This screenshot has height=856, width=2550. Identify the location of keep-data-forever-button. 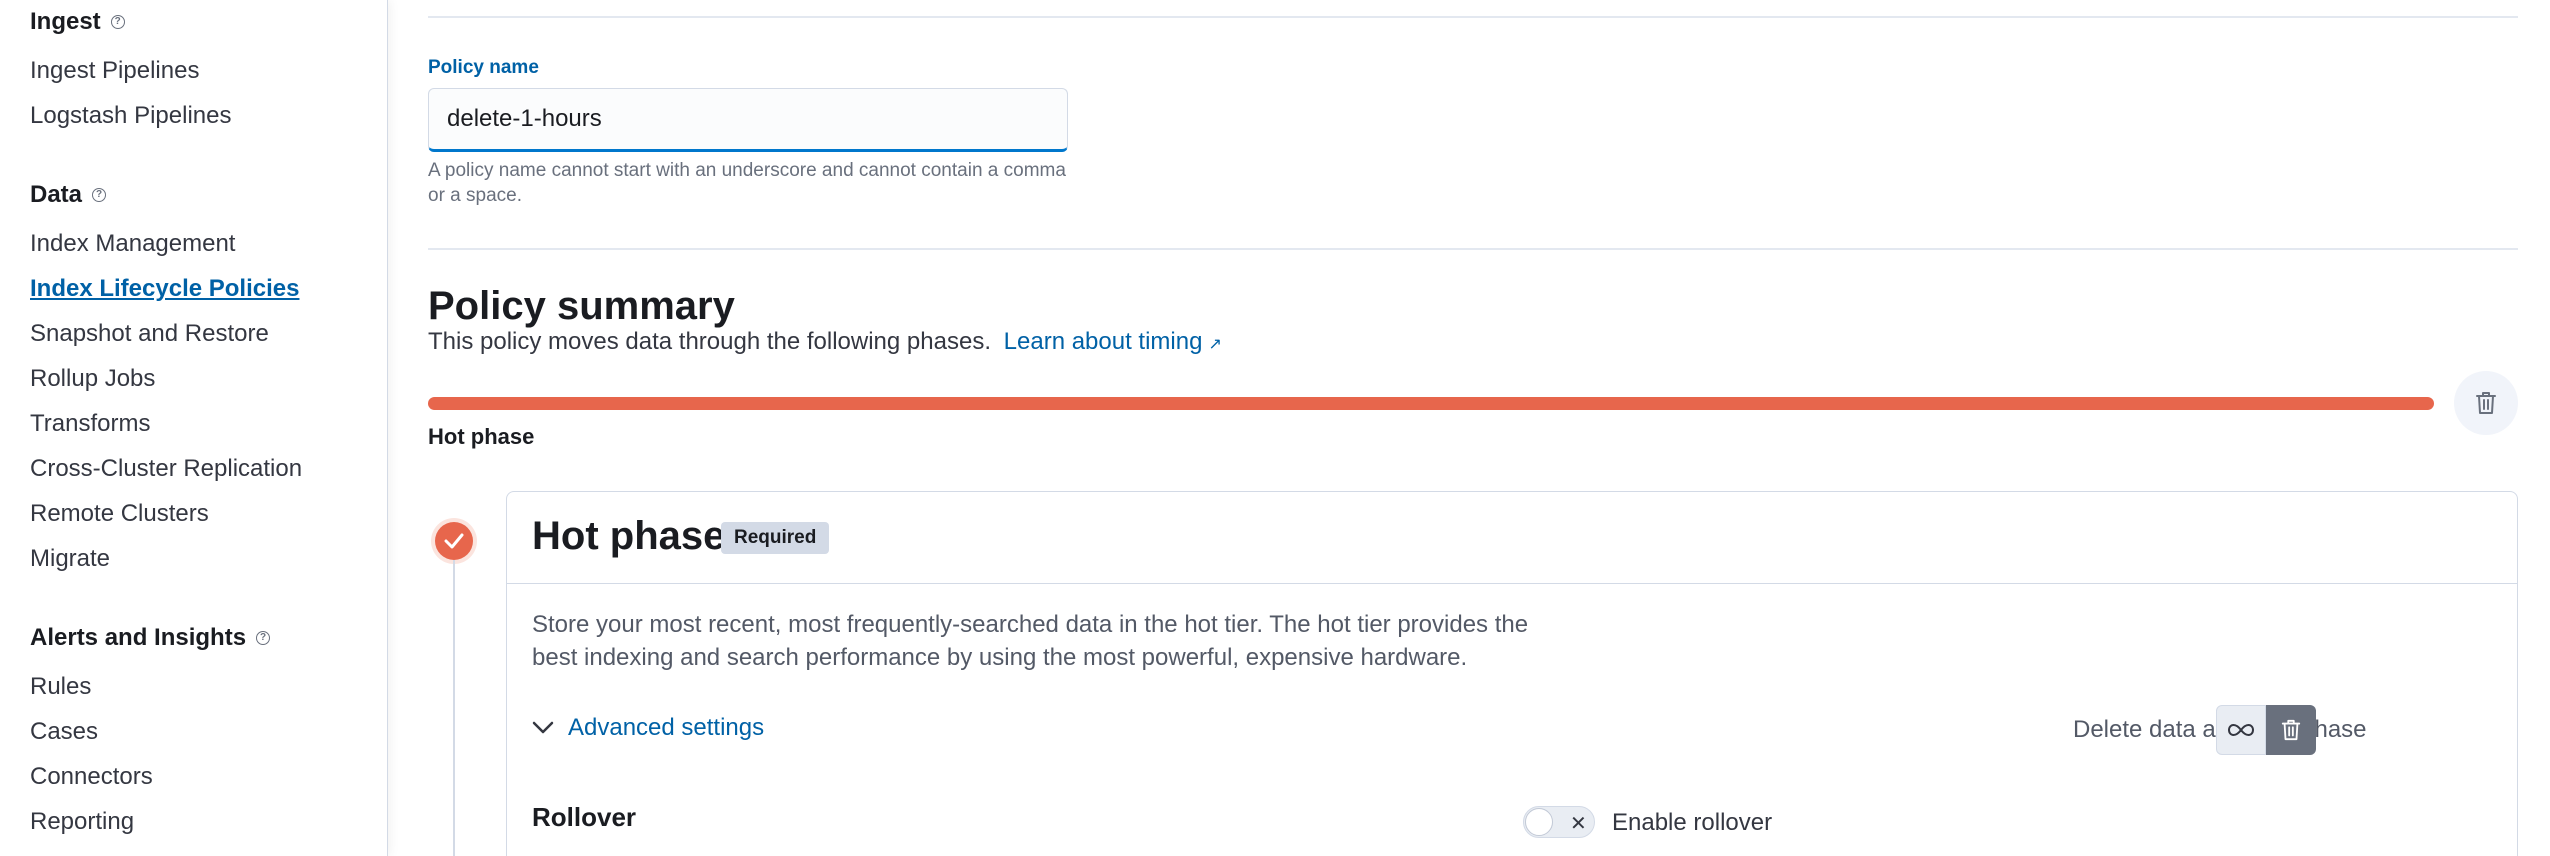
(2241, 730).